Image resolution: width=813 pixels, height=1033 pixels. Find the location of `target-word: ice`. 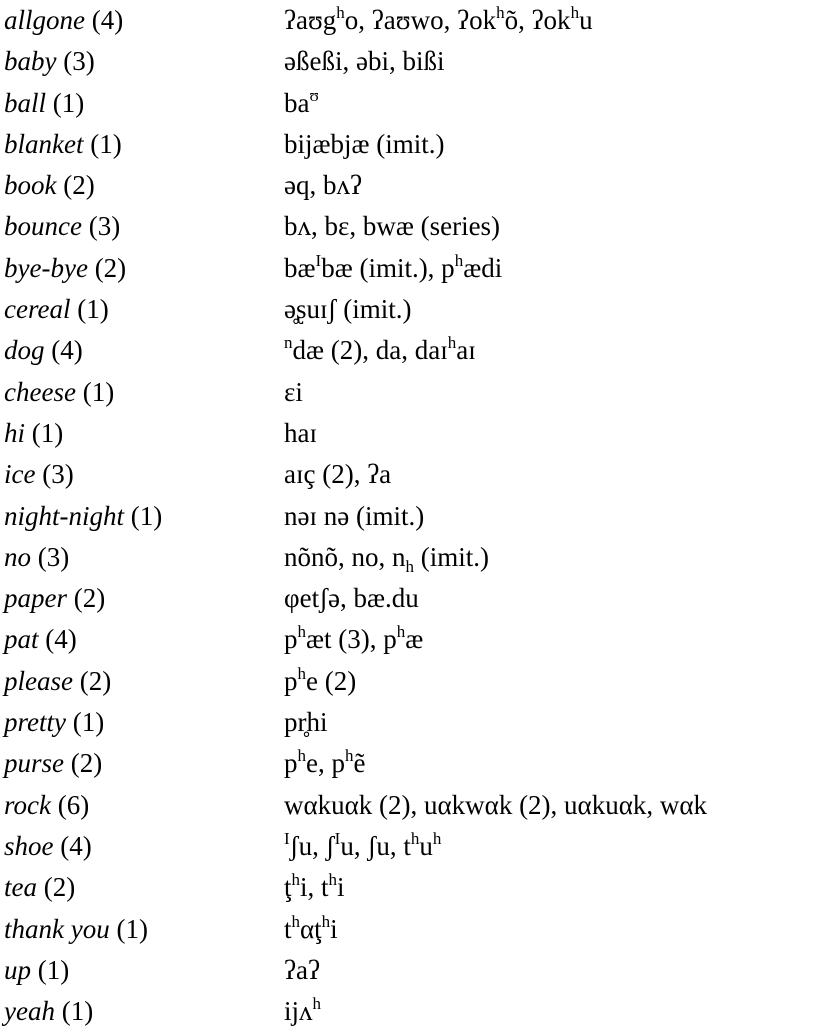

target-word: ice is located at coordinates (20, 474).